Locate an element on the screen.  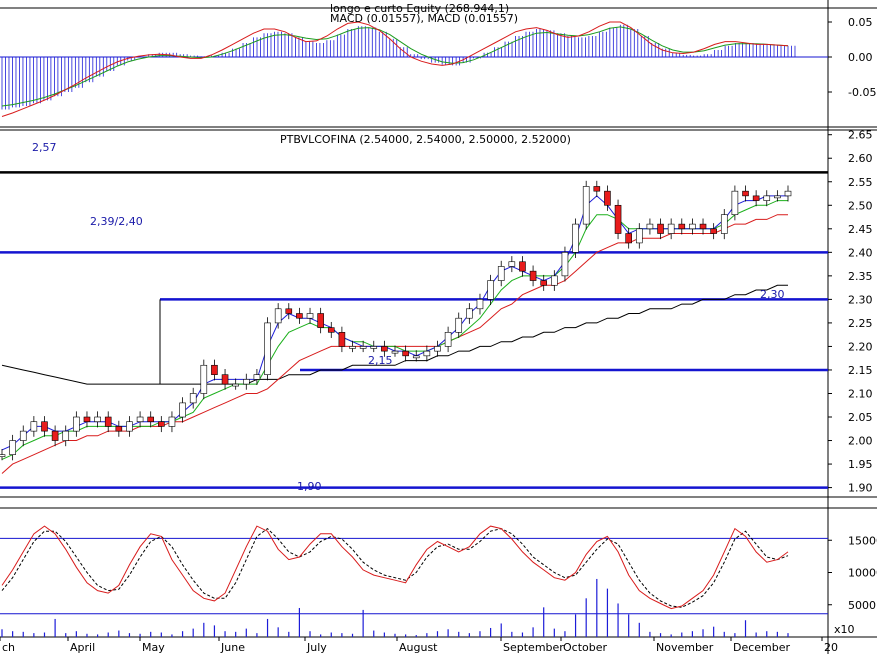
price-tick-label: 2.25 is located at coordinates (860, 323).